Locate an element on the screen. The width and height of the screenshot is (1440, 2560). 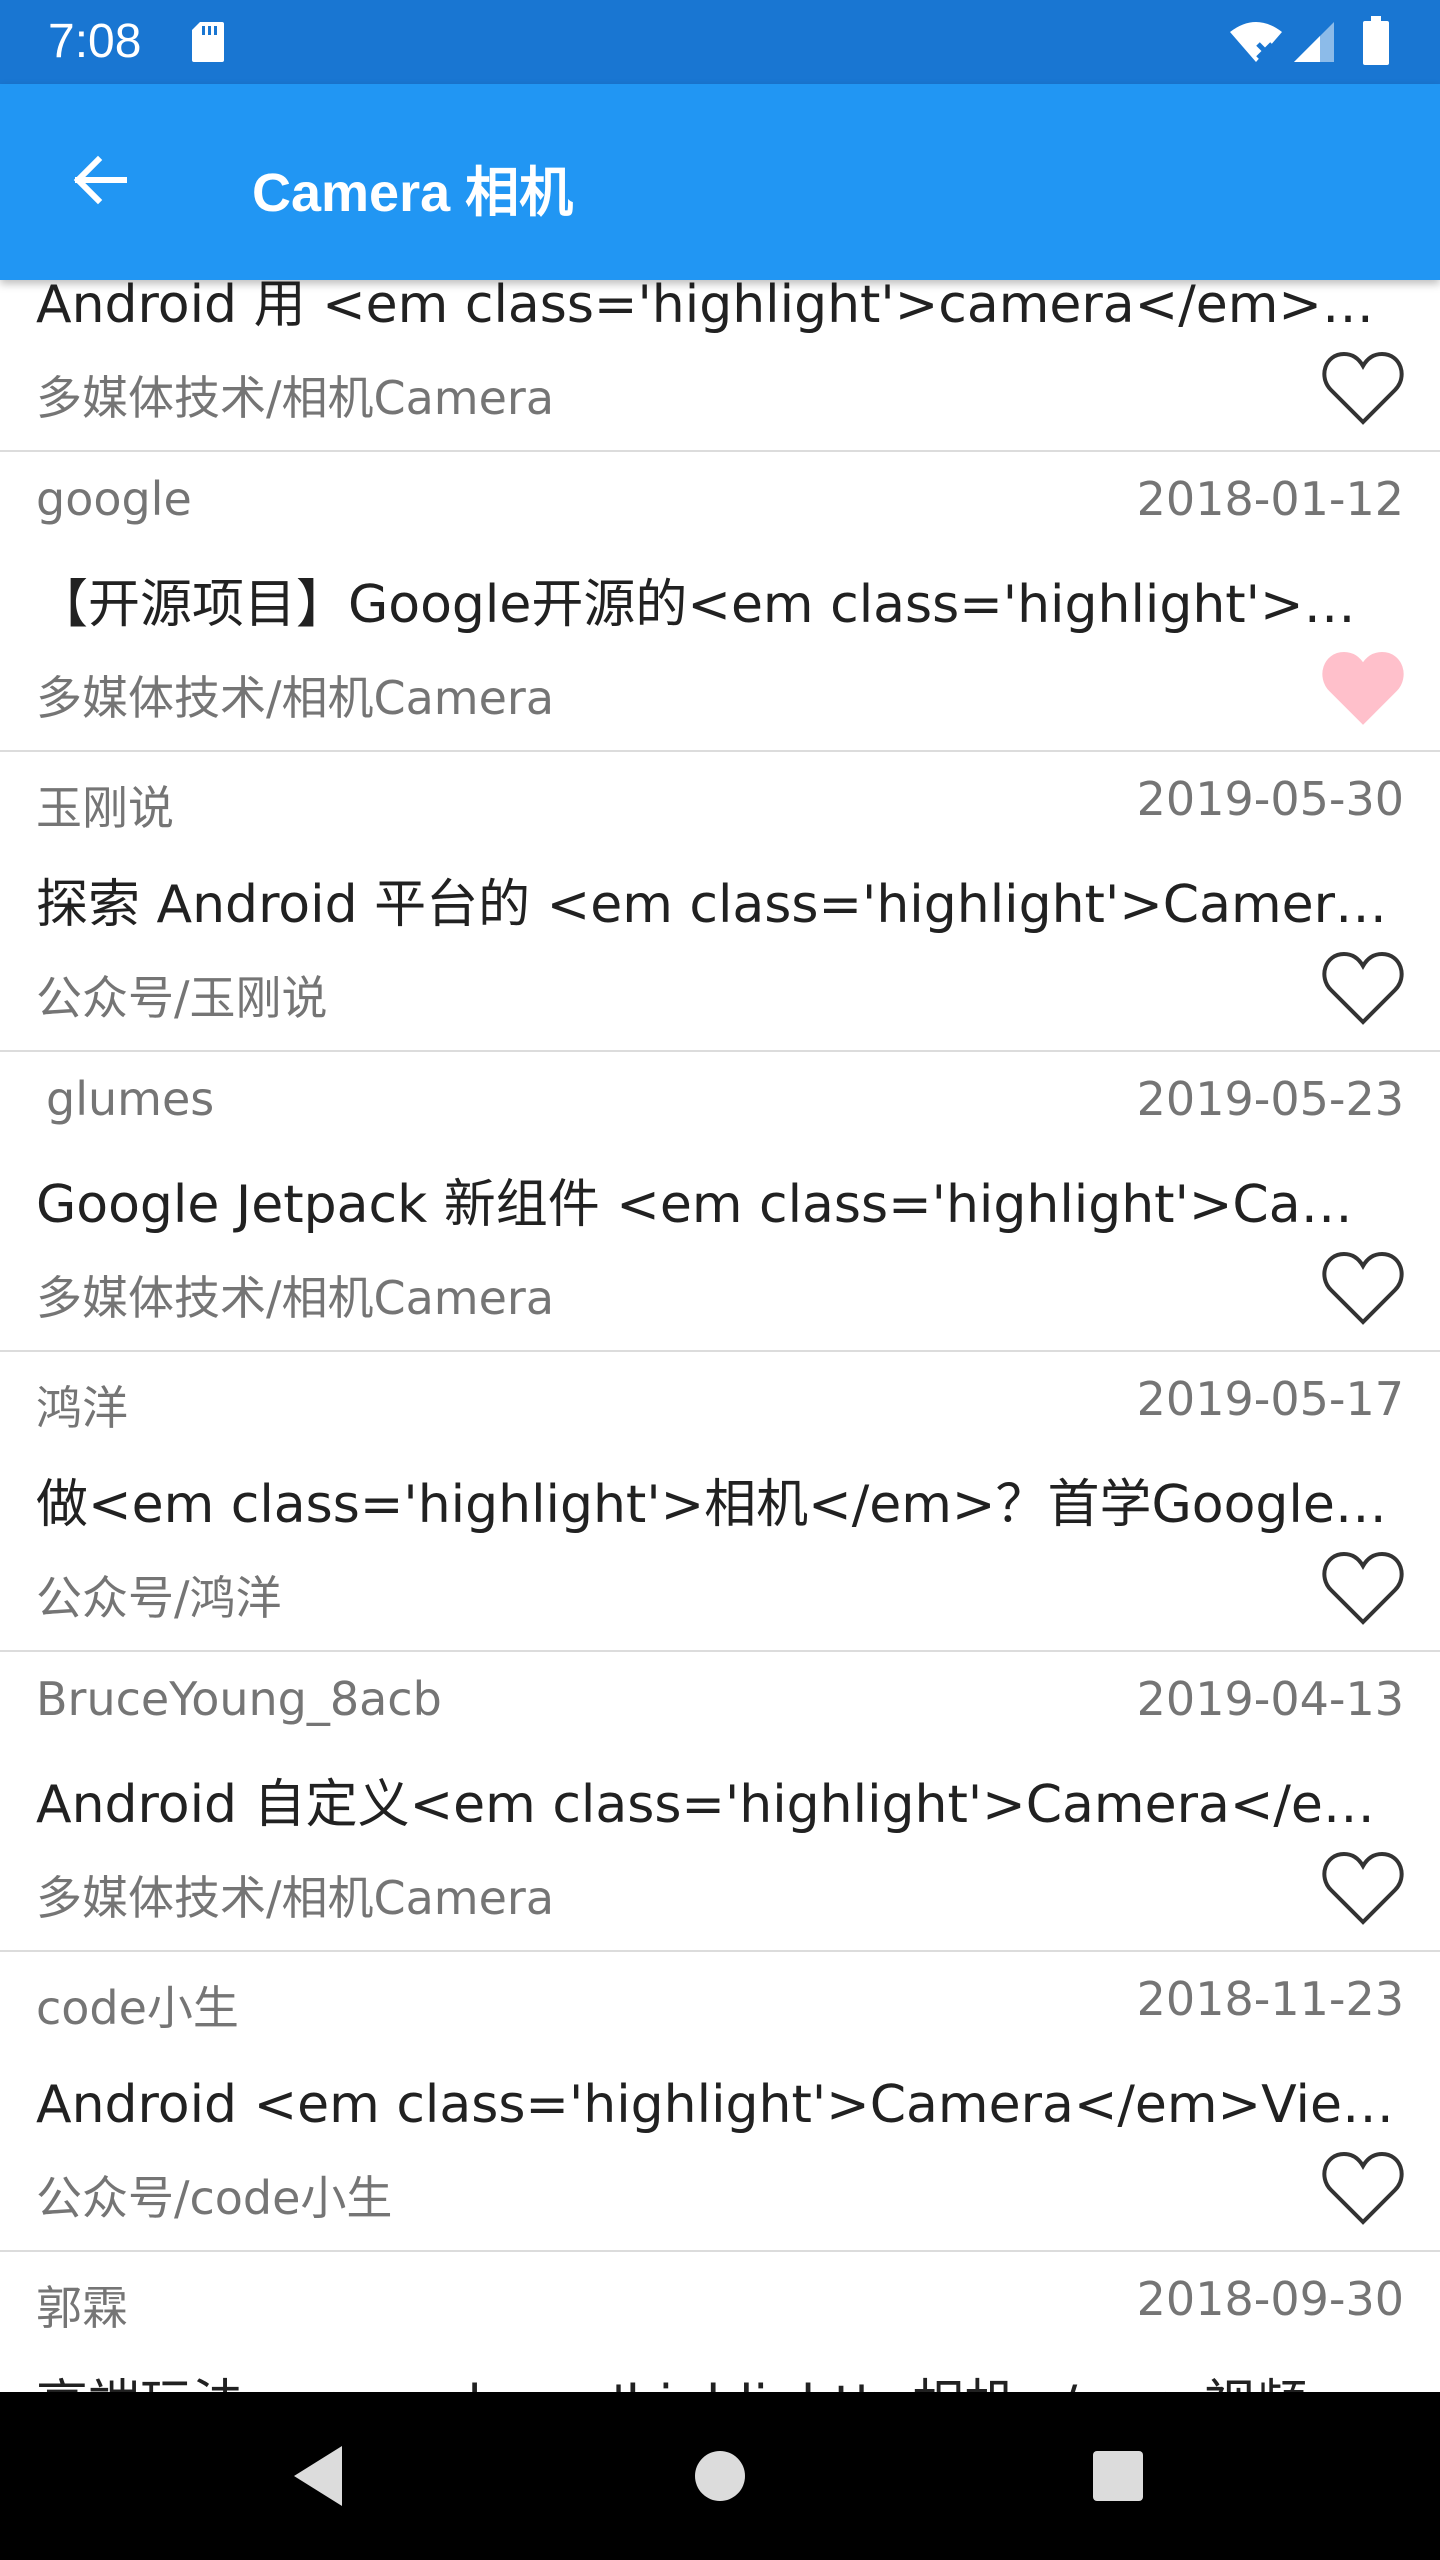
article-category: 公众号/code小生 is located at coordinates (214, 2195).